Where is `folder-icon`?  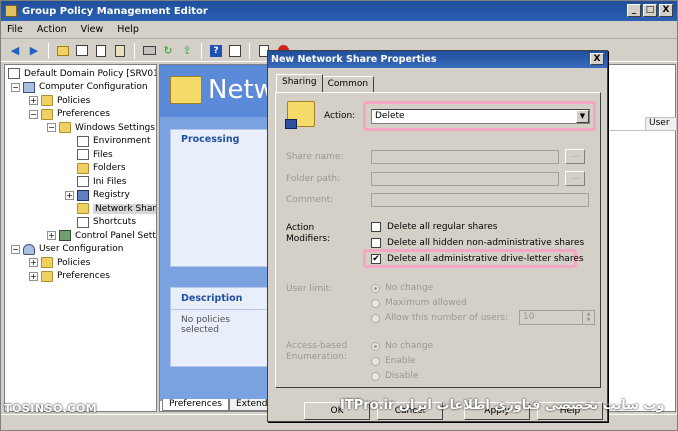 folder-icon is located at coordinates (65, 128).